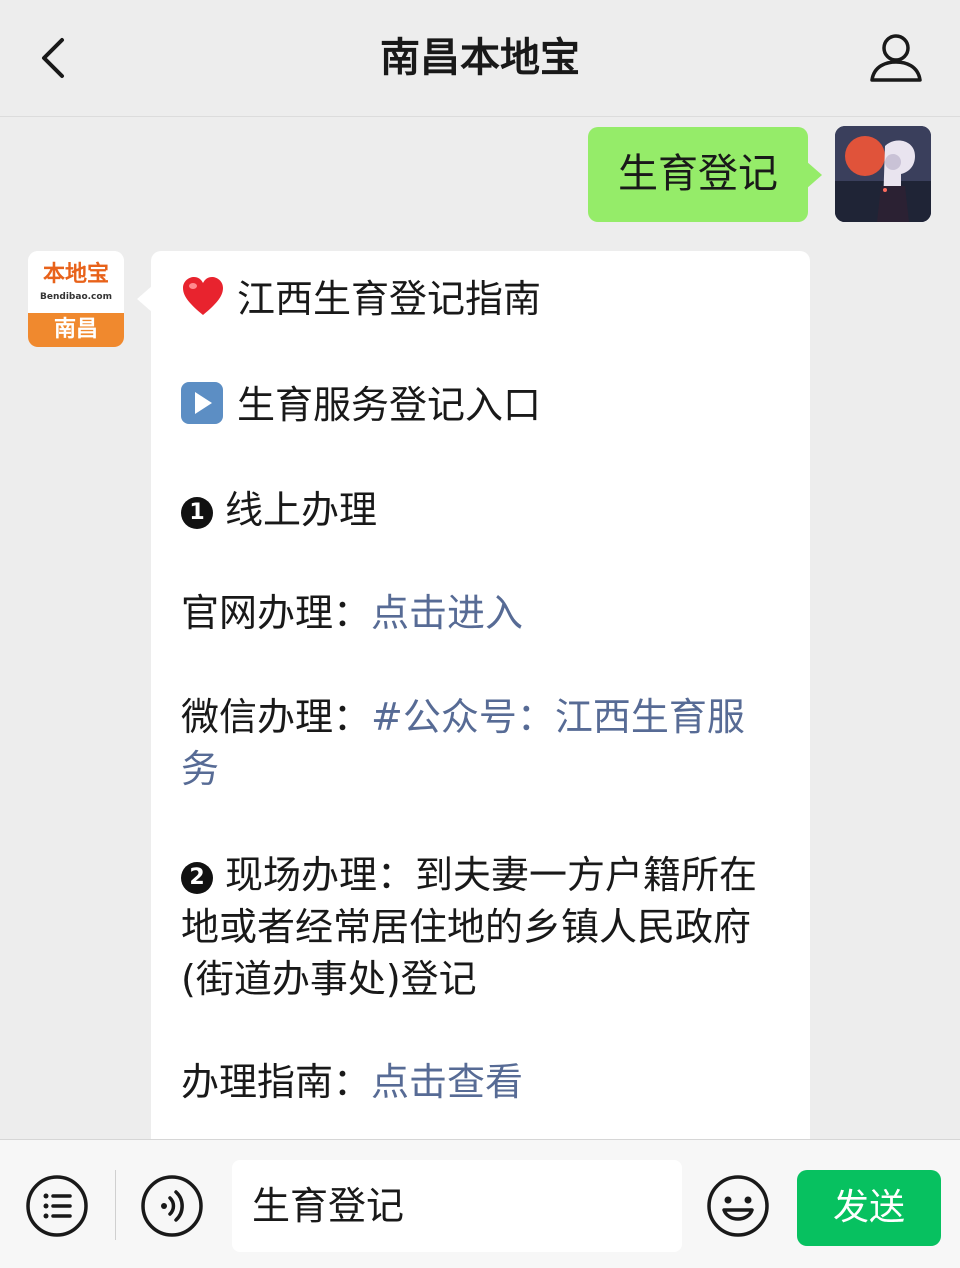 This screenshot has height=1268, width=960. Describe the element at coordinates (558, 717) in the screenshot. I see `wechat-link: #公众号：江西生育服` at that location.